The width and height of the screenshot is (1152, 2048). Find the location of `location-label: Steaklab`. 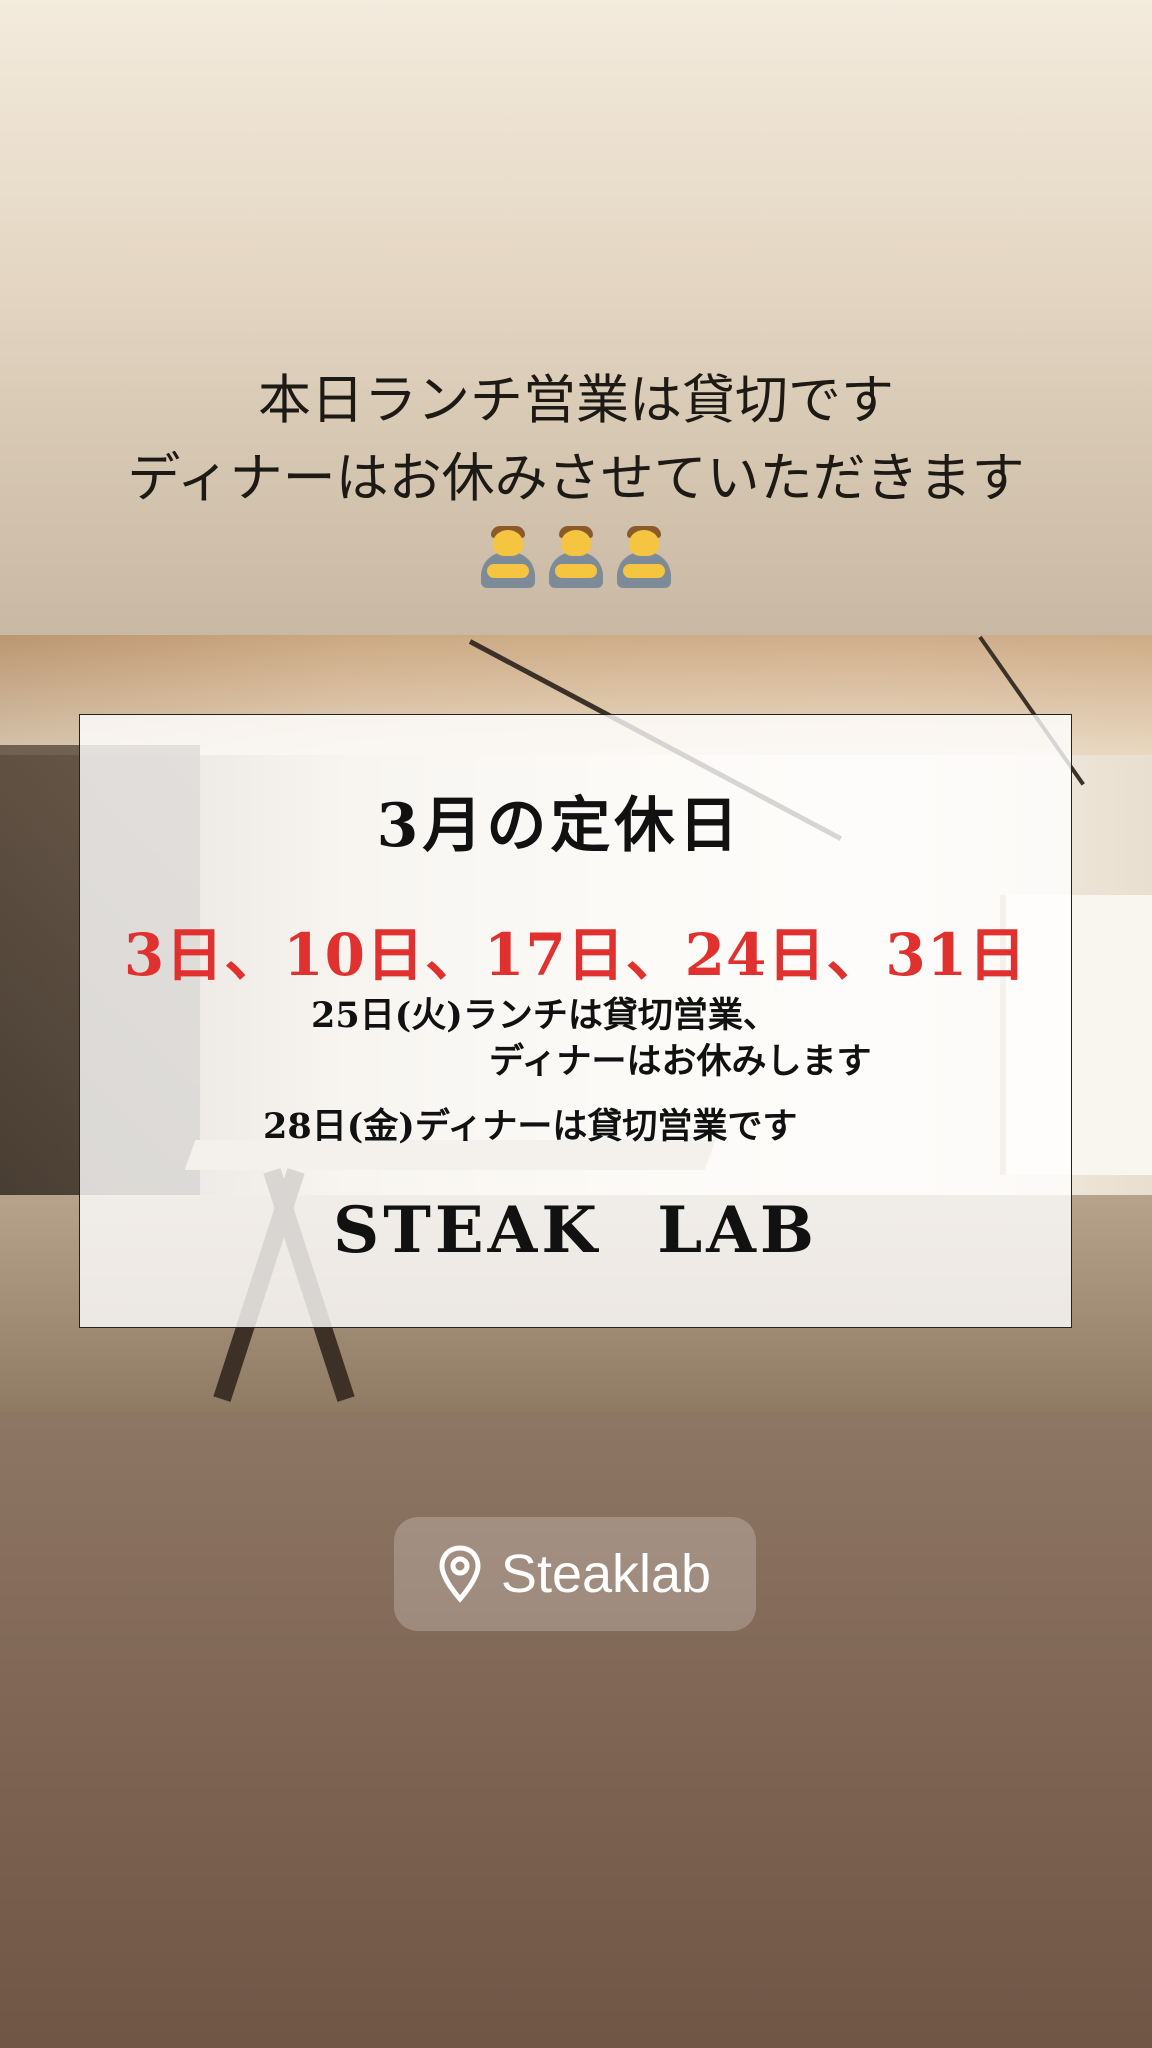

location-label: Steaklab is located at coordinates (606, 1574).